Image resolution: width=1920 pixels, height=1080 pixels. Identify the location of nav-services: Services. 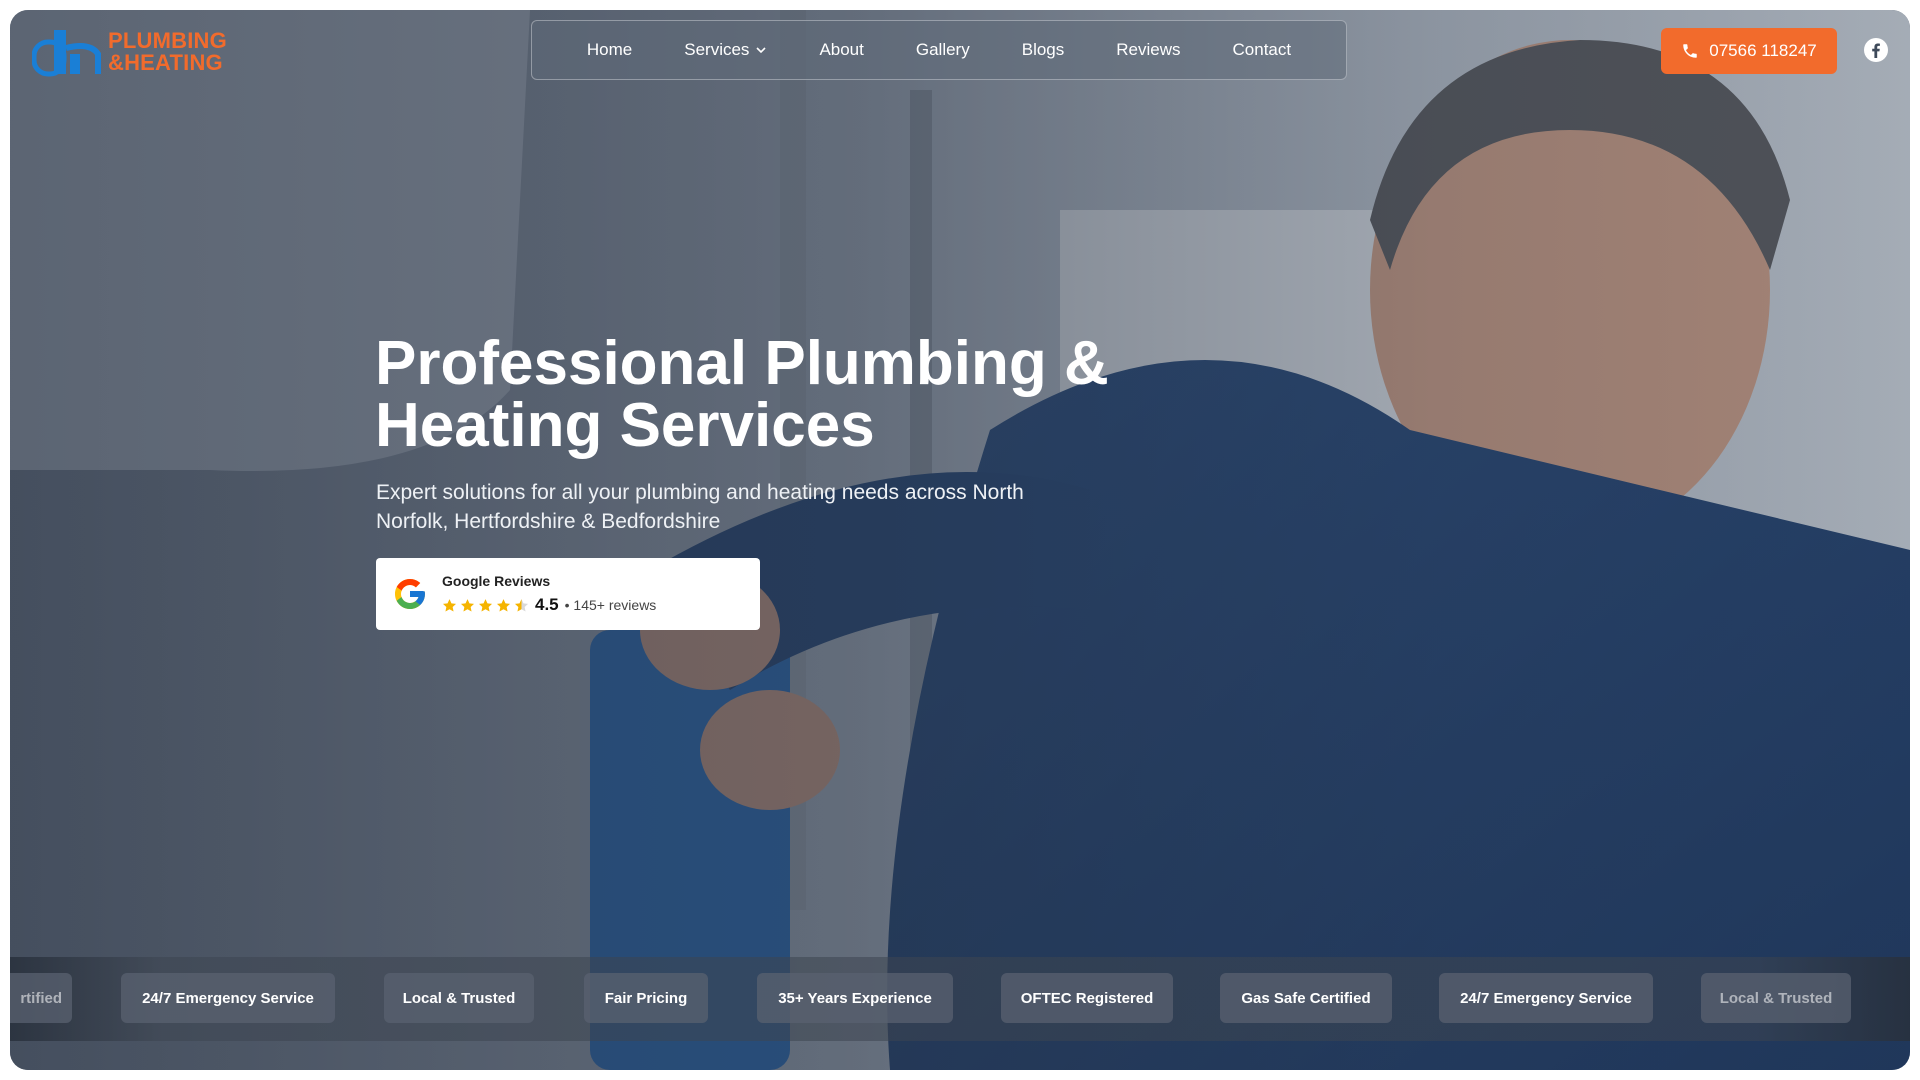
(725, 50).